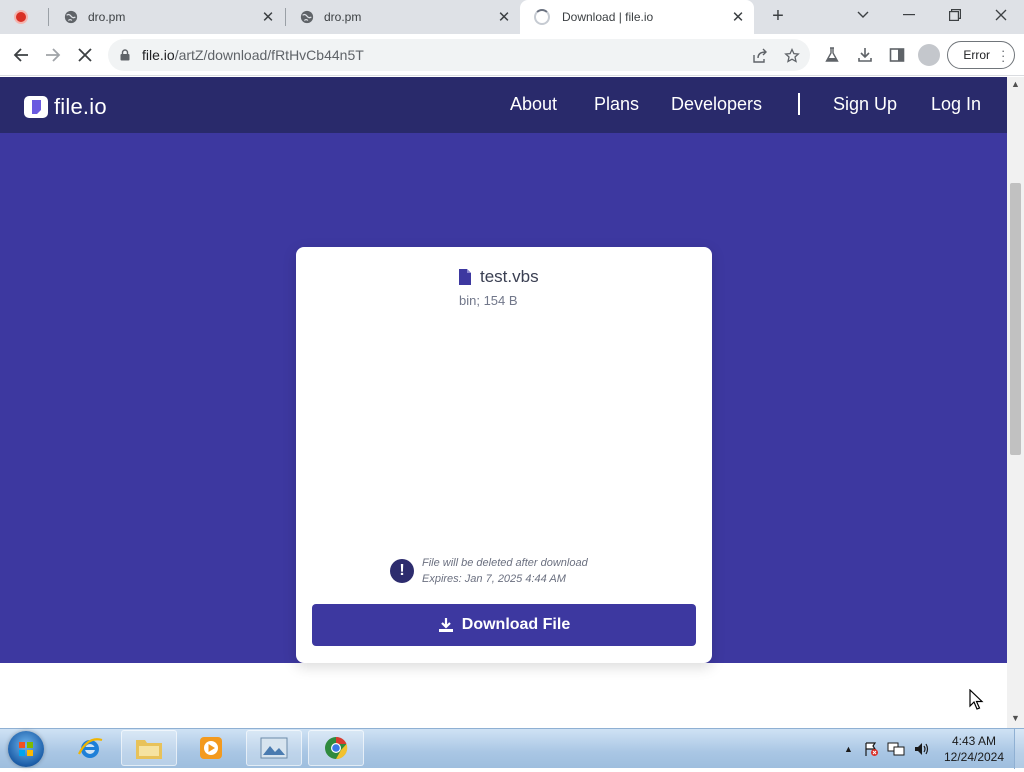 The height and width of the screenshot is (772, 1024). I want to click on file-meta: bin; 154 B, so click(488, 300).